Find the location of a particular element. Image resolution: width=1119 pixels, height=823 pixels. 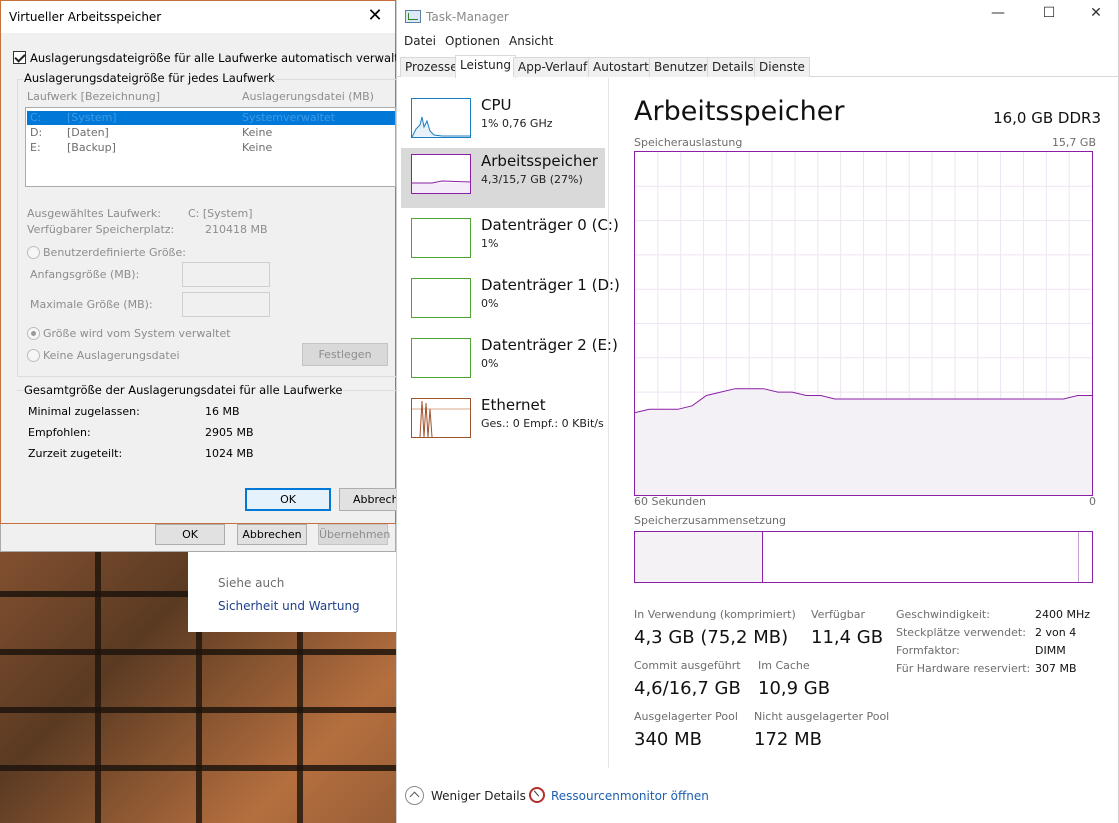

resource-disk-0: Datenträger 0 (C:) 1% is located at coordinates (510, 242).